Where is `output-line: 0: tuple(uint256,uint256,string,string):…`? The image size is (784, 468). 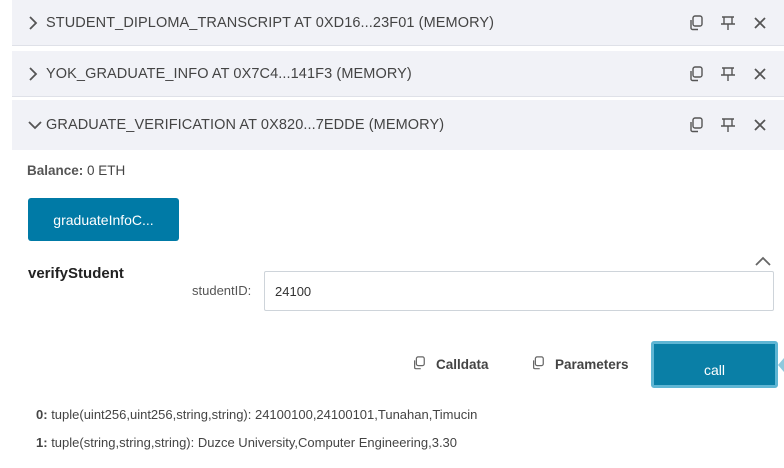
output-line: 0: tuple(uint256,uint256,string,string):… is located at coordinates (256, 414).